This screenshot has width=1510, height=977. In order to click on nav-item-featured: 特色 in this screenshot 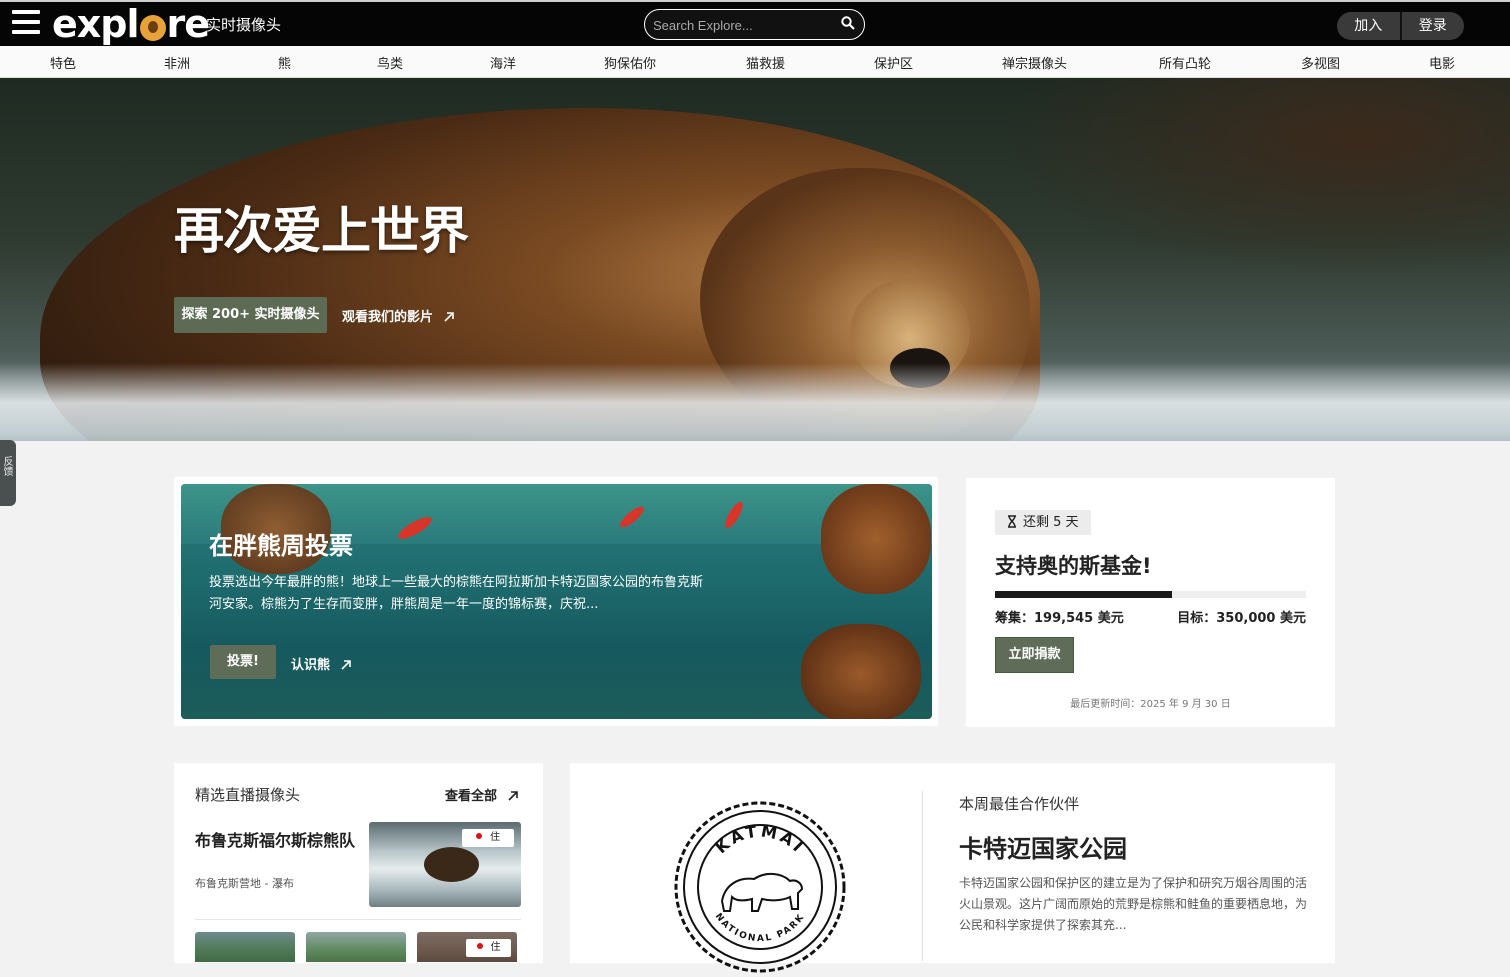, I will do `click(63, 62)`.